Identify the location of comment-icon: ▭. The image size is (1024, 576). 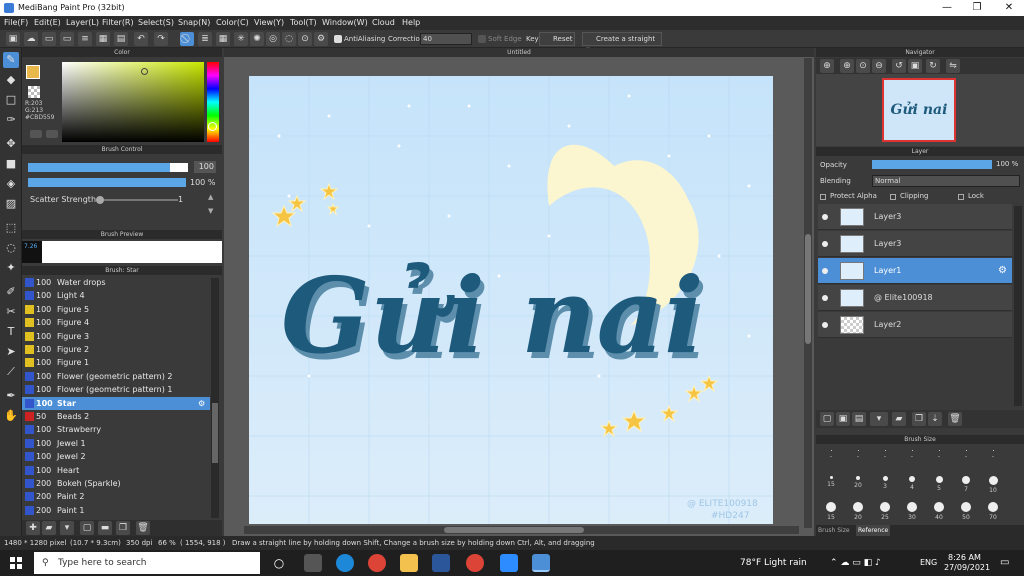
(49, 39).